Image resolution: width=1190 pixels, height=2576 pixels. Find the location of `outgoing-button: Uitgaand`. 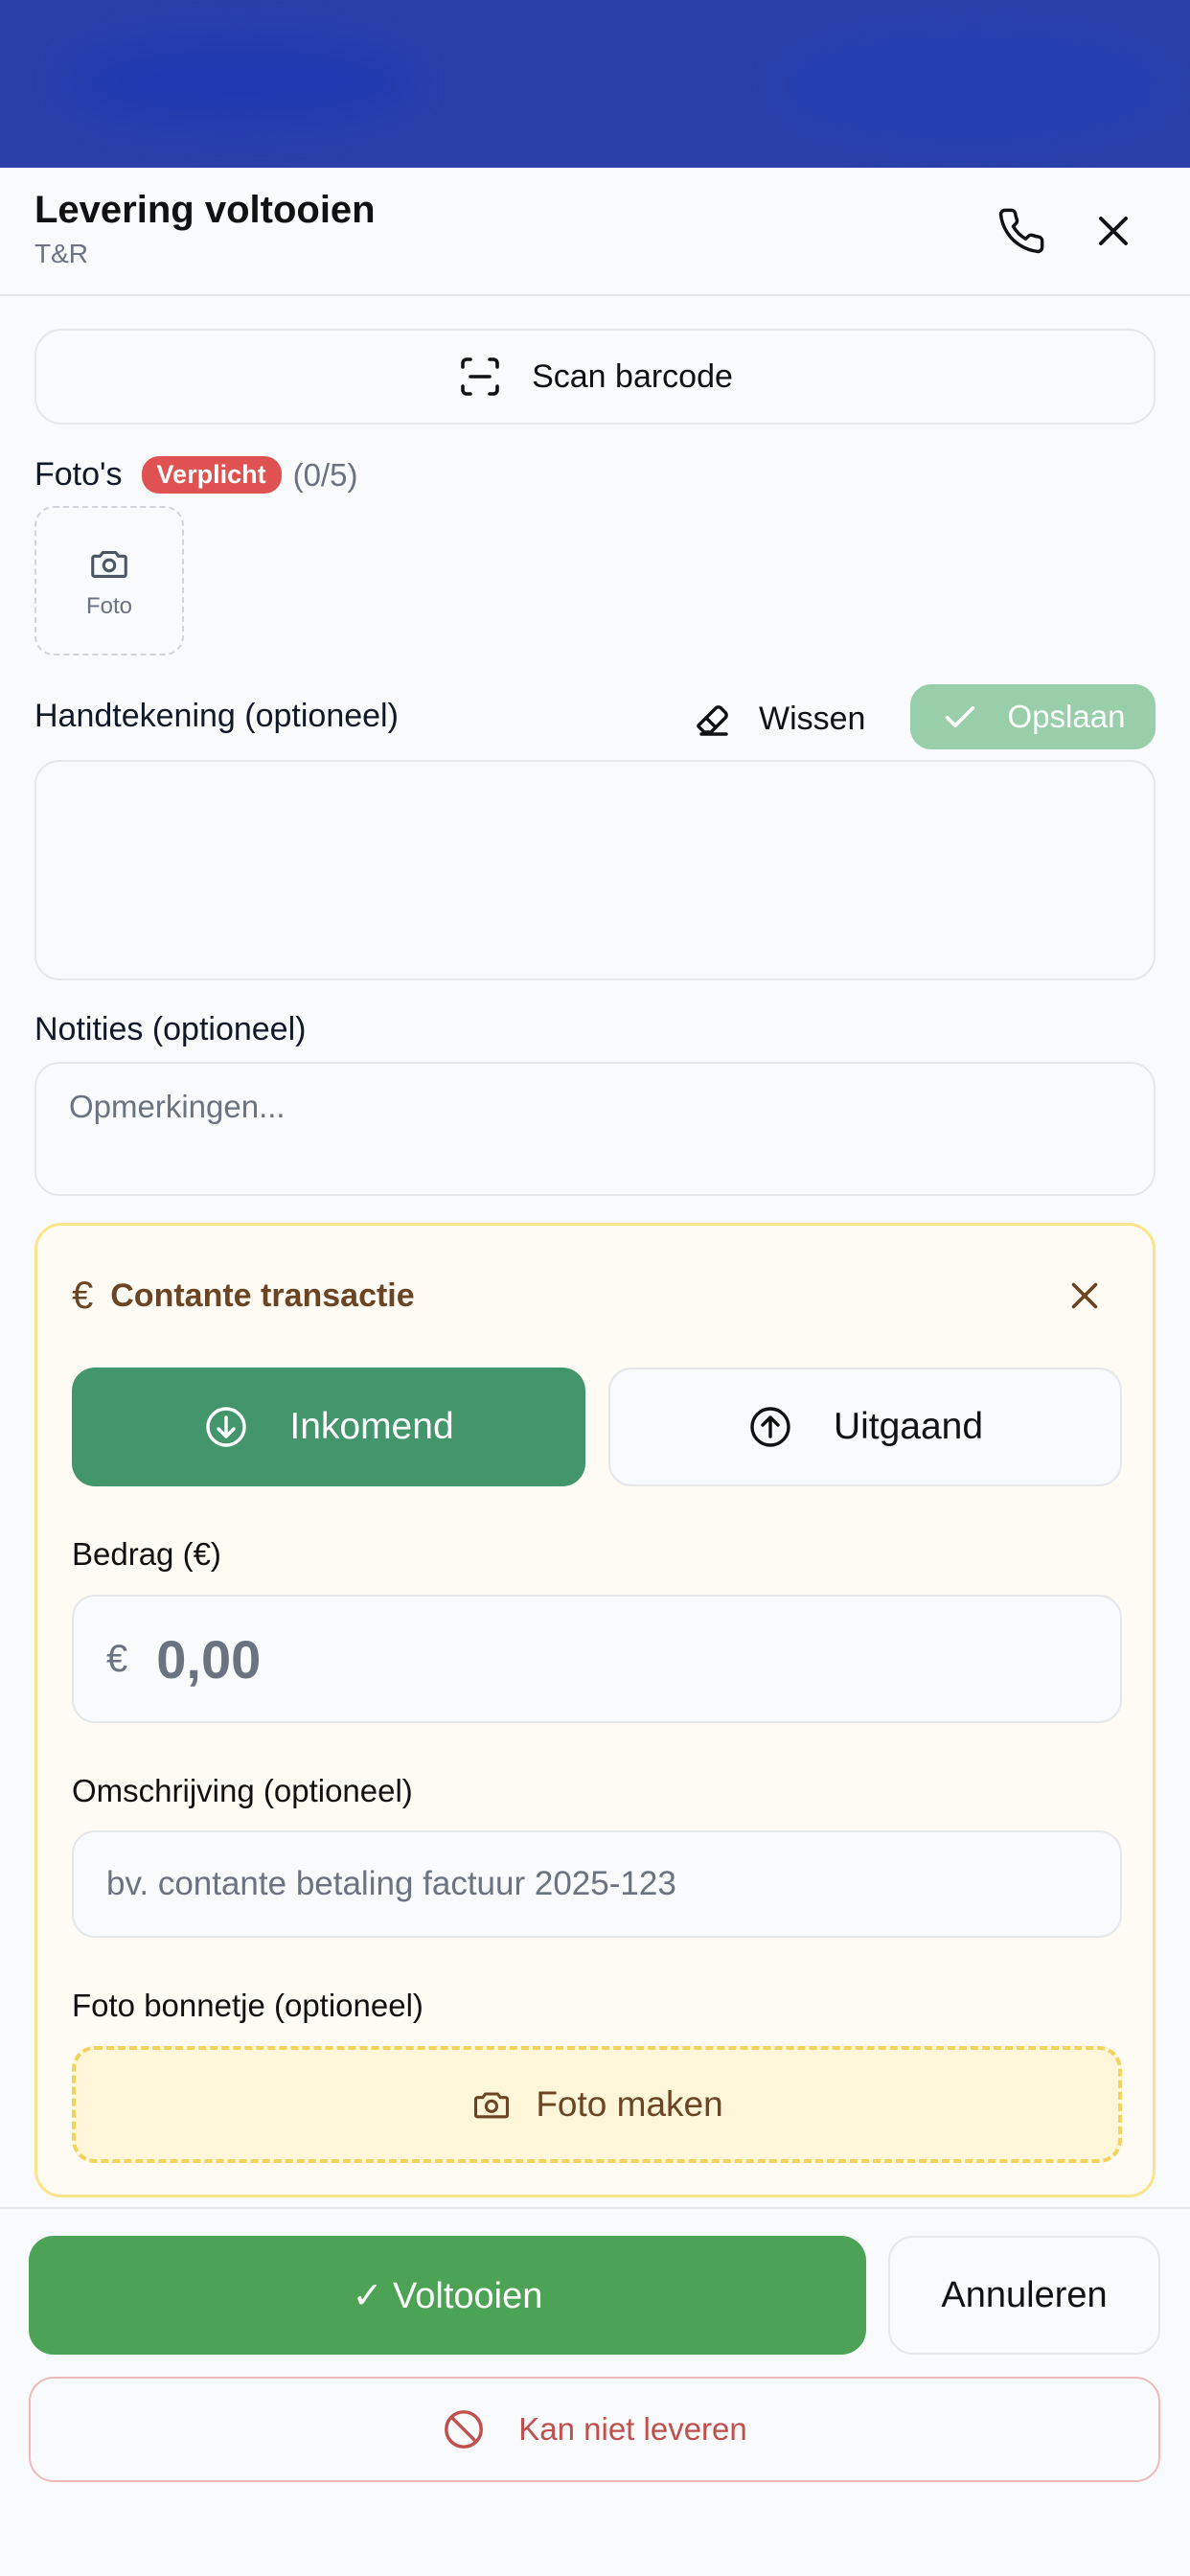

outgoing-button: Uitgaand is located at coordinates (865, 1427).